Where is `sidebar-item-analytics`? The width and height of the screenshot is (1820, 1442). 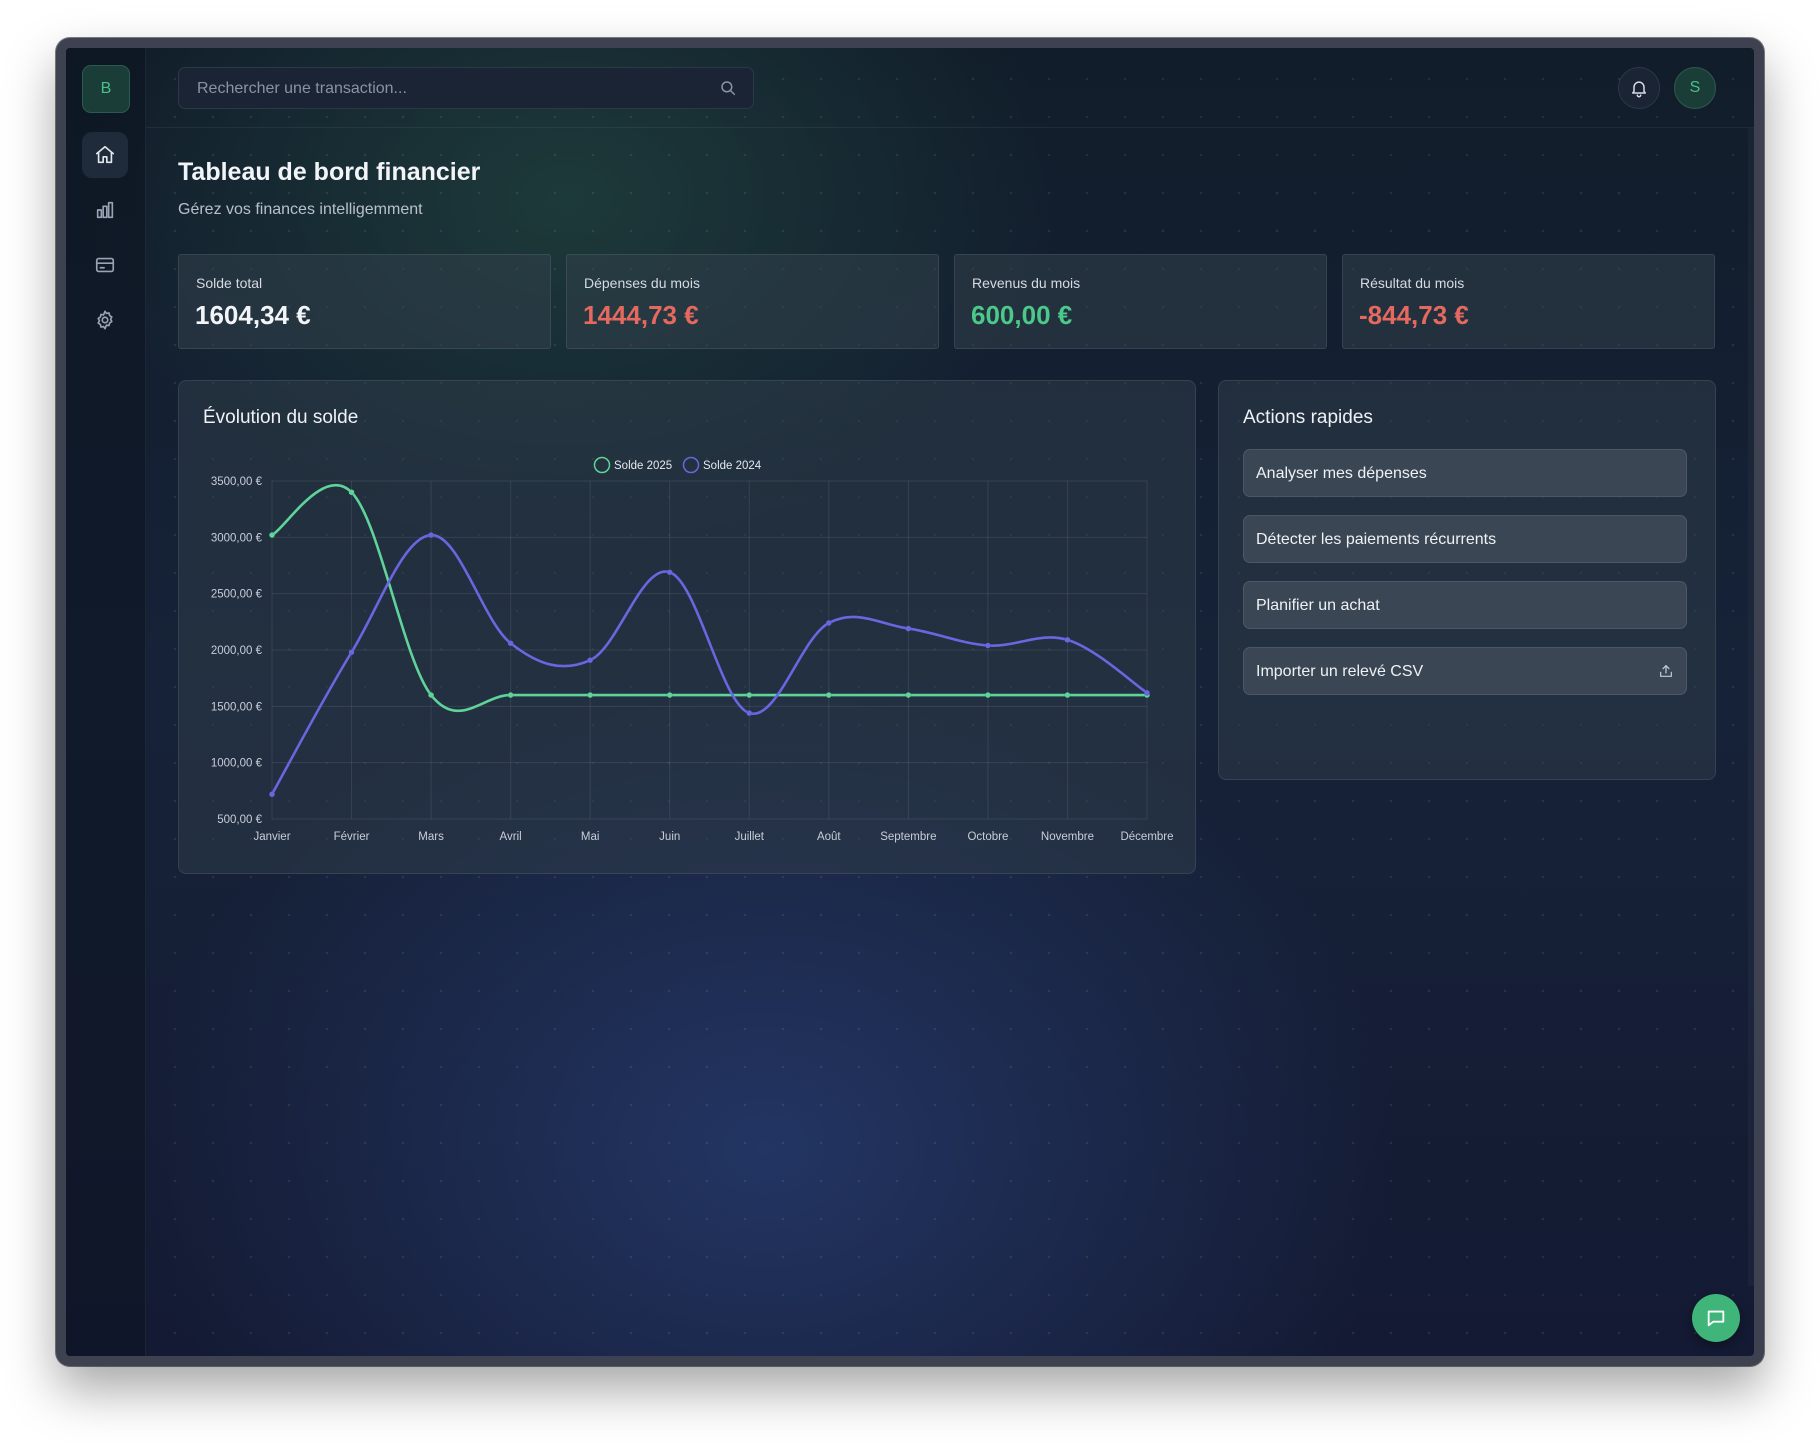
sidebar-item-analytics is located at coordinates (105, 210).